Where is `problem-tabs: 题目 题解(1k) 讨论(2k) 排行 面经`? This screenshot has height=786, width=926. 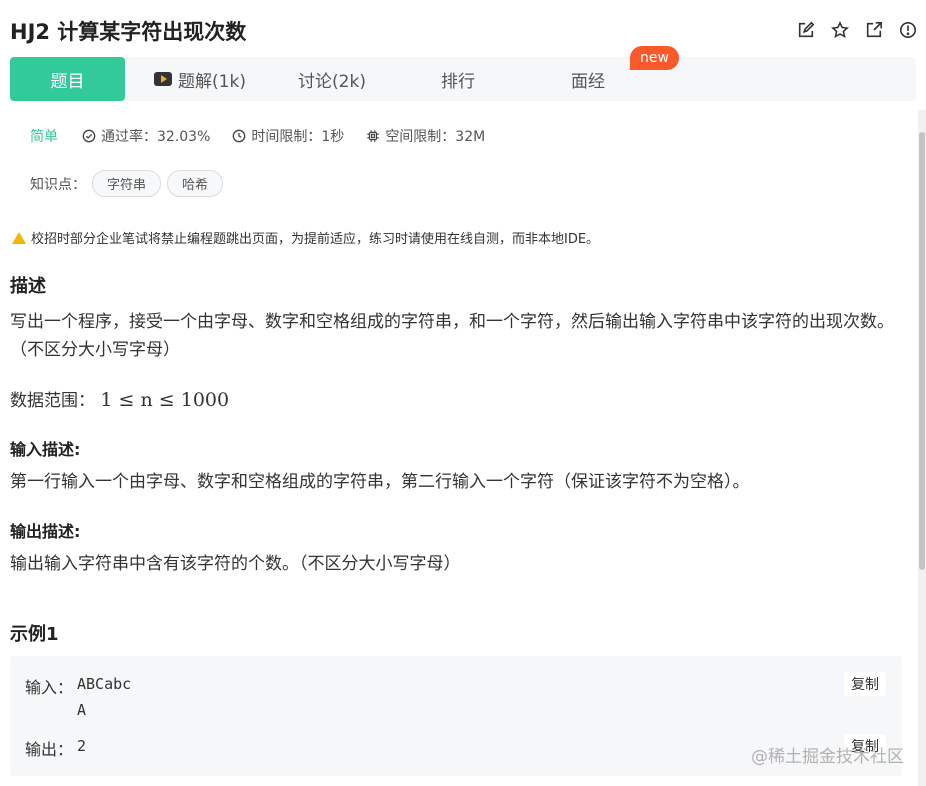 problem-tabs: 题目 题解(1k) 讨论(2k) 排行 面经 is located at coordinates (463, 79).